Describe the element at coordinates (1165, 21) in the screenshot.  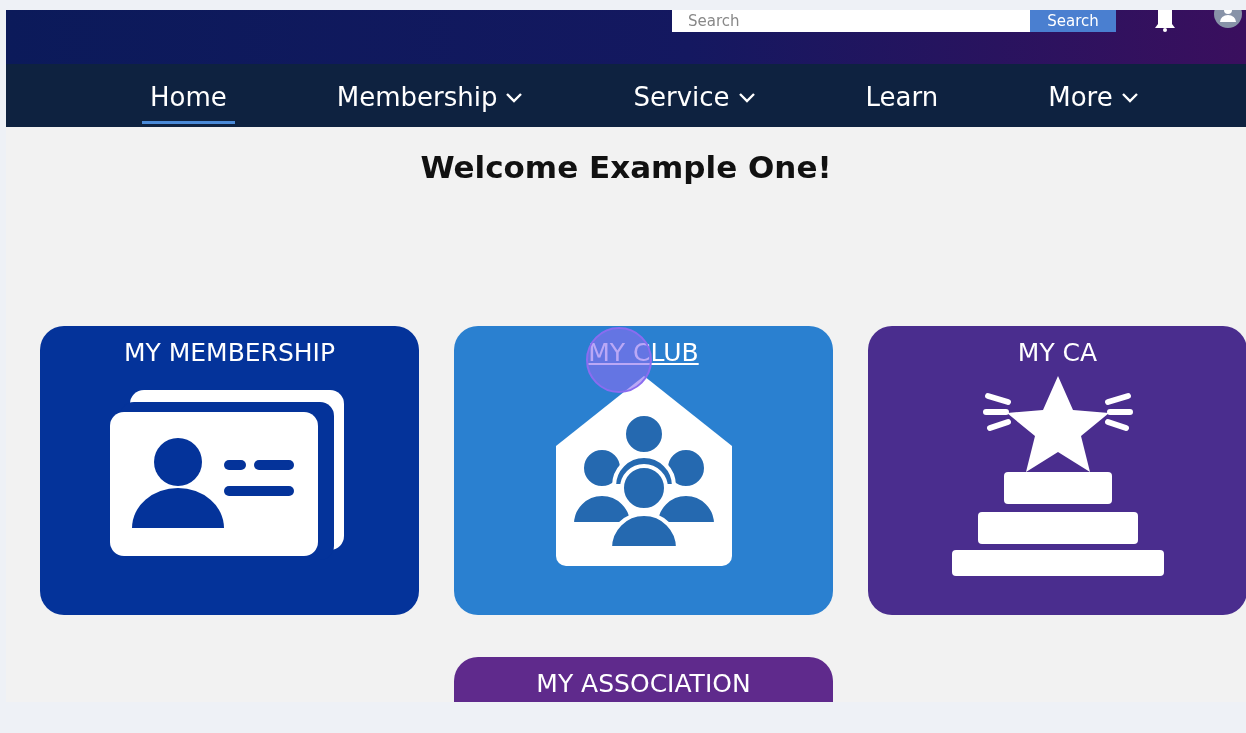
I see `bell-icon` at that location.